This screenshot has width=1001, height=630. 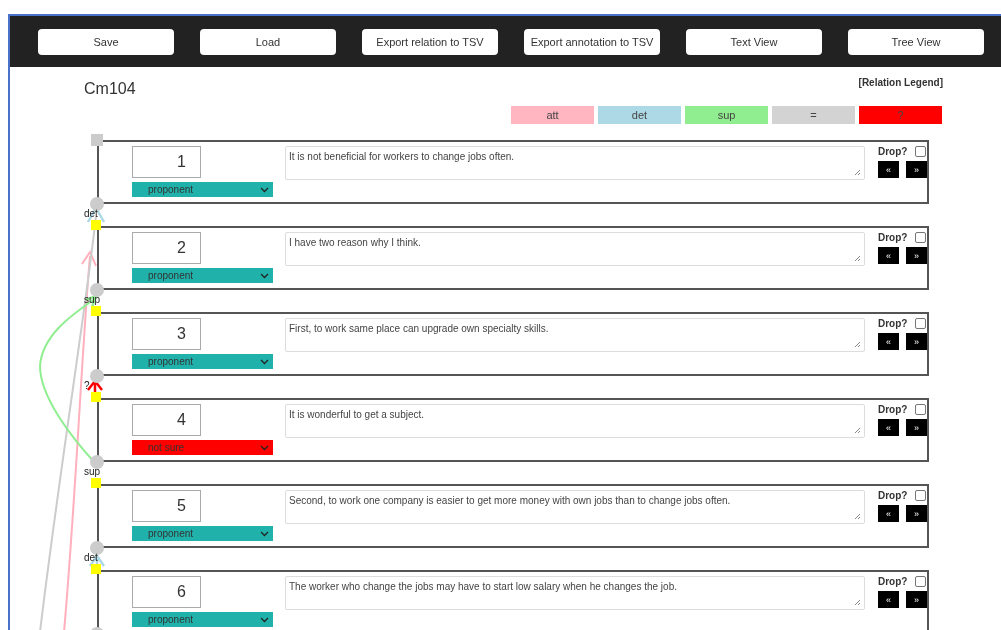 What do you see at coordinates (97, 140) in the screenshot?
I see `root-marker` at bounding box center [97, 140].